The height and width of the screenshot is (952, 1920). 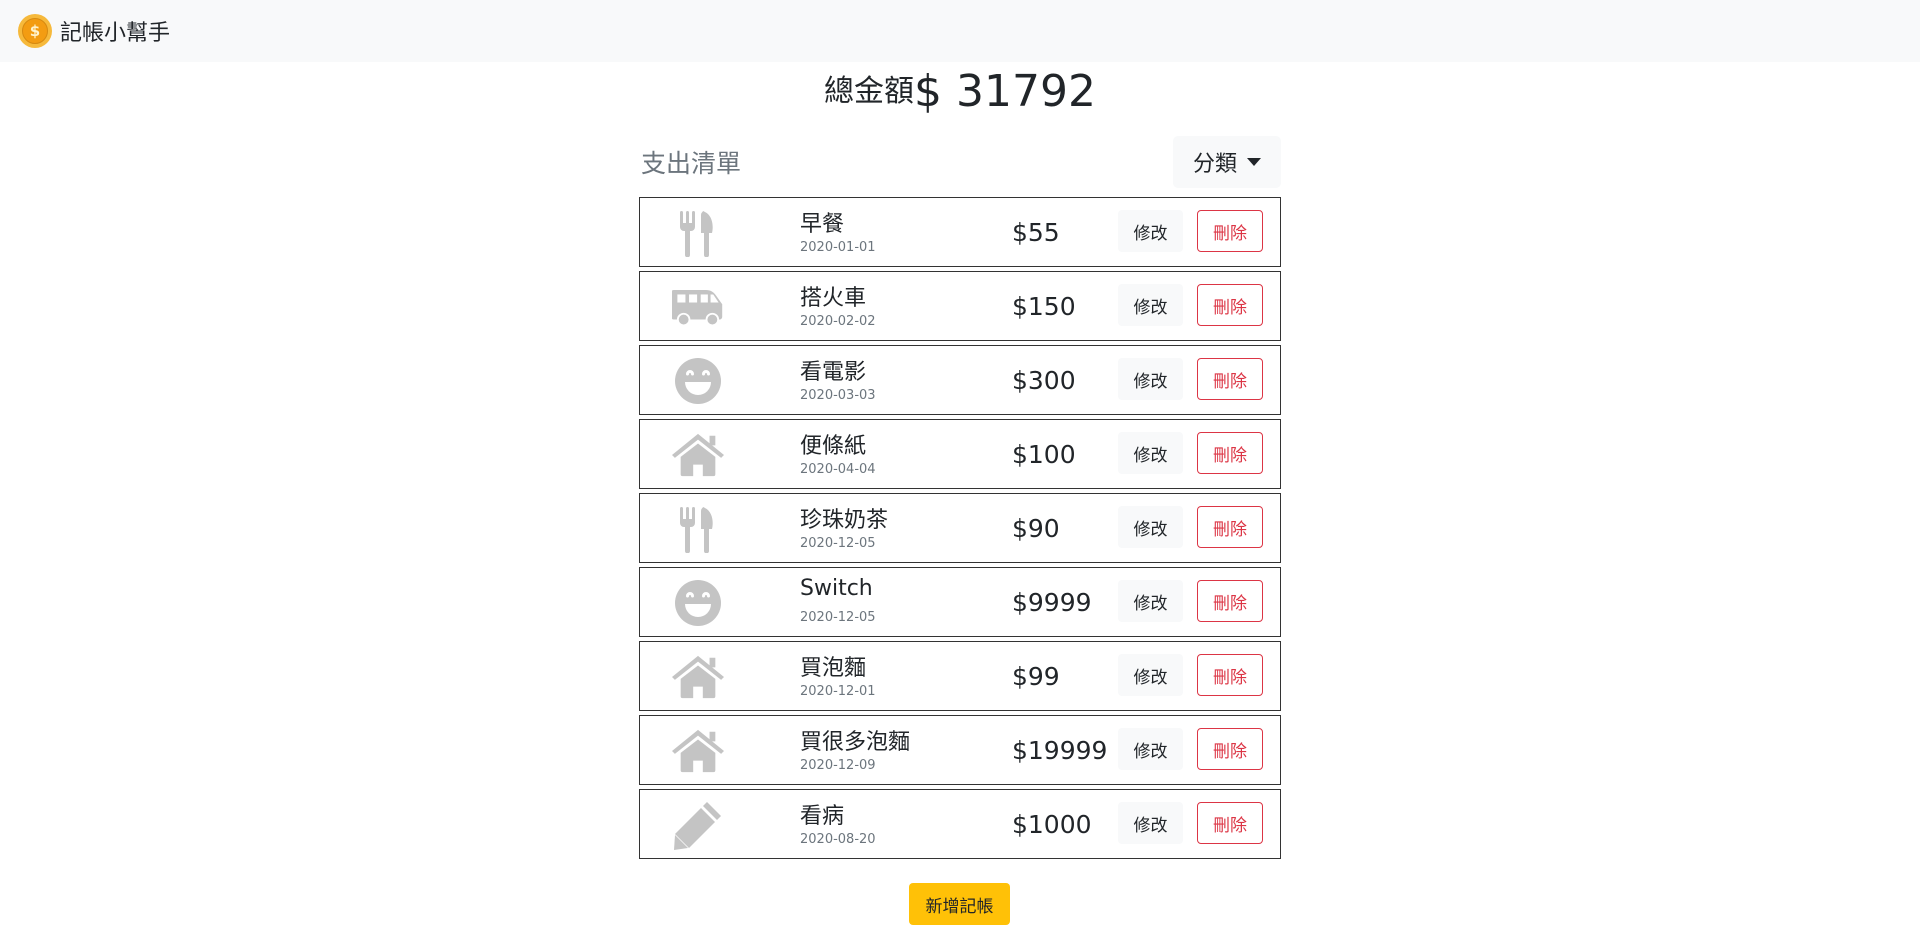 What do you see at coordinates (1052, 602) in the screenshot?
I see `record-amount: $9999` at bounding box center [1052, 602].